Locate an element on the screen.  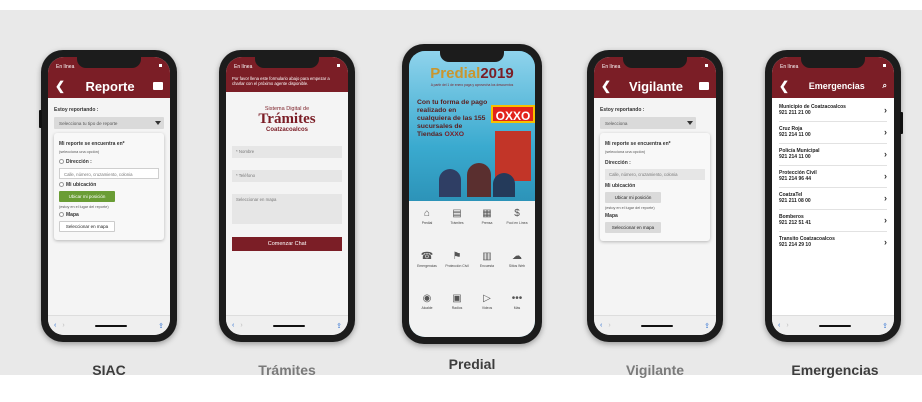
list-item: CoatzaTel 921 211 08 00 › is located at coordinates (833, 199).